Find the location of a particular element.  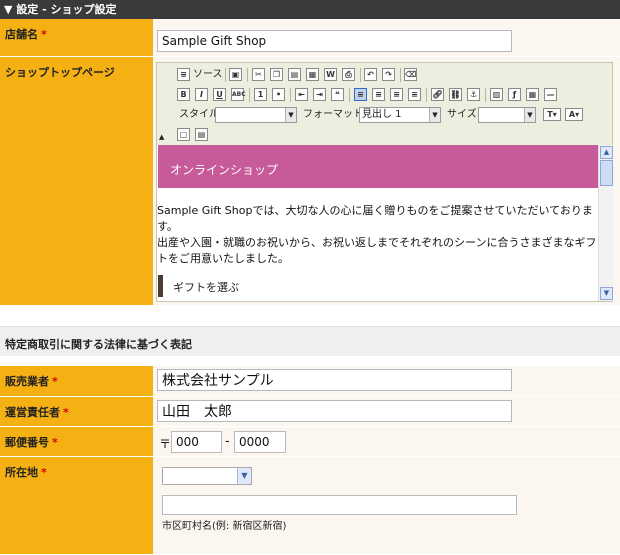

postal-dash: - is located at coordinates (227, 441).